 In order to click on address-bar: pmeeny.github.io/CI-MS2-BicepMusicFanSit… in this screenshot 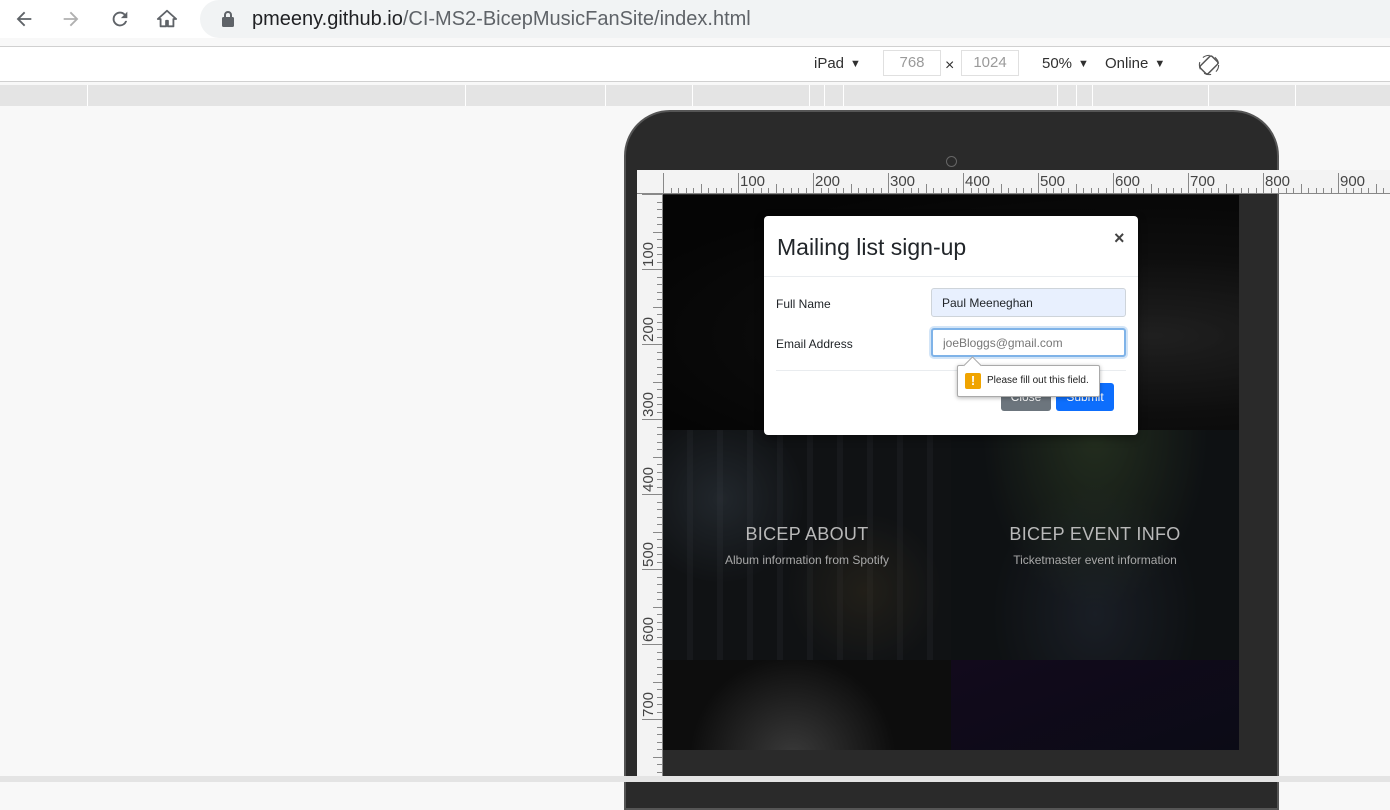, I will do `click(795, 19)`.